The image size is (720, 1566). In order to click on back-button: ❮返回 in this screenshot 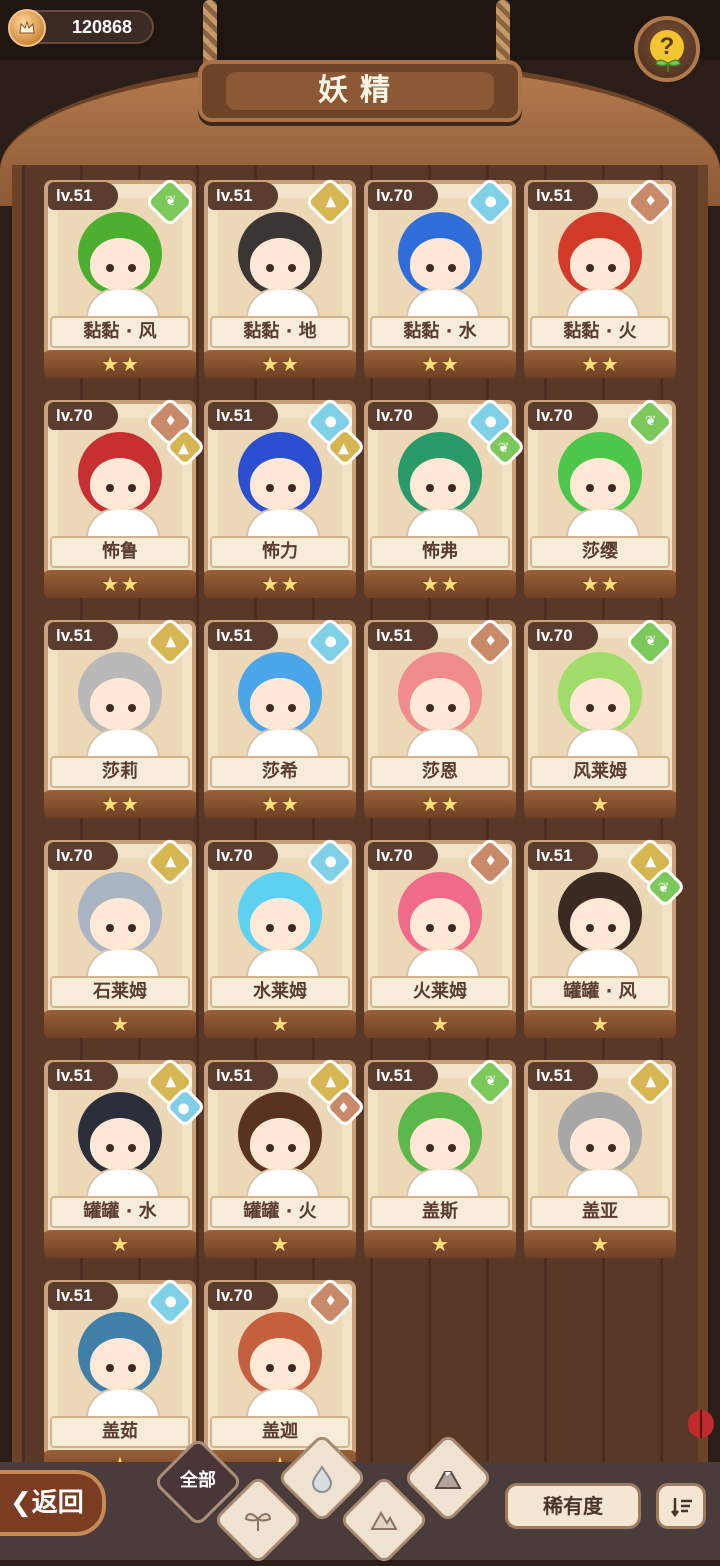, I will do `click(53, 1503)`.